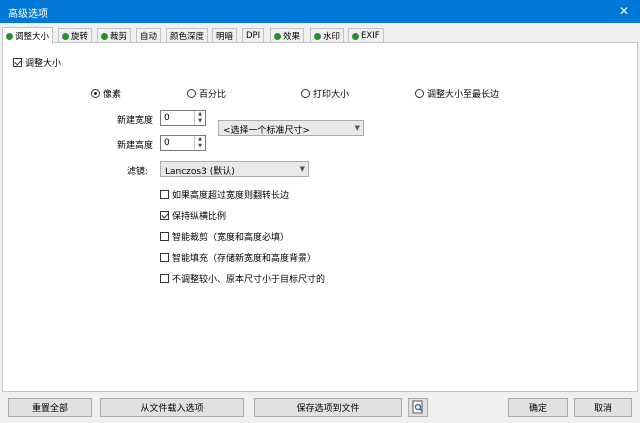  Describe the element at coordinates (225, 35) in the screenshot. I see `tab-brightness: 明暗` at that location.